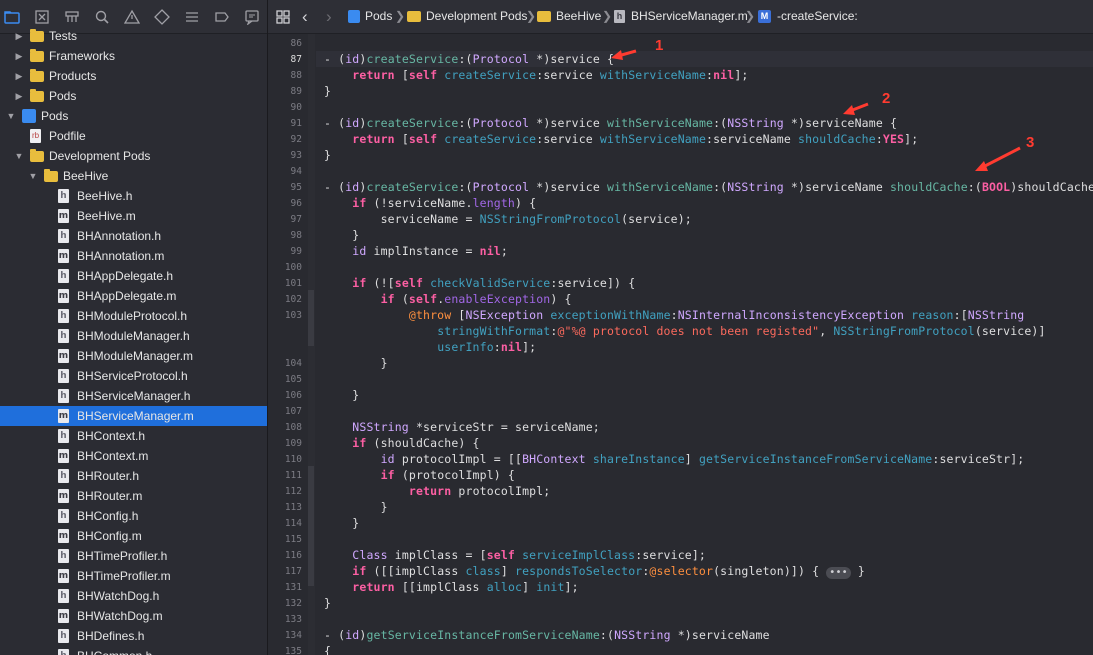 This screenshot has height=655, width=1093. What do you see at coordinates (437, 491) in the screenshot?
I see `code-line: return protocolImpl;` at bounding box center [437, 491].